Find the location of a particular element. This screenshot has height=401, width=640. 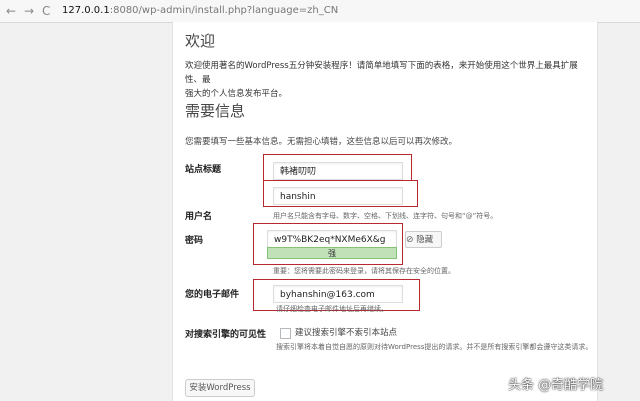

username-hint: 用户名只能含有字母、数字、空格、下划线、连字符、句号和“@”符号。 is located at coordinates (385, 216).